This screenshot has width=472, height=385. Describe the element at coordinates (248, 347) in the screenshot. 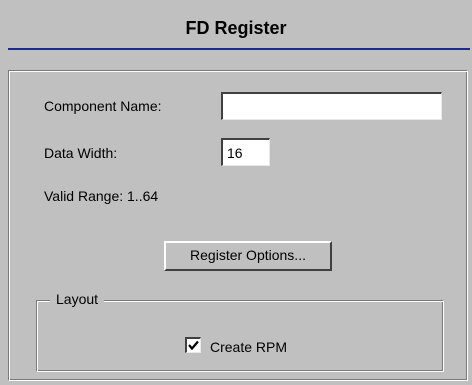

I see `create-rpm-label: Create RPM` at that location.